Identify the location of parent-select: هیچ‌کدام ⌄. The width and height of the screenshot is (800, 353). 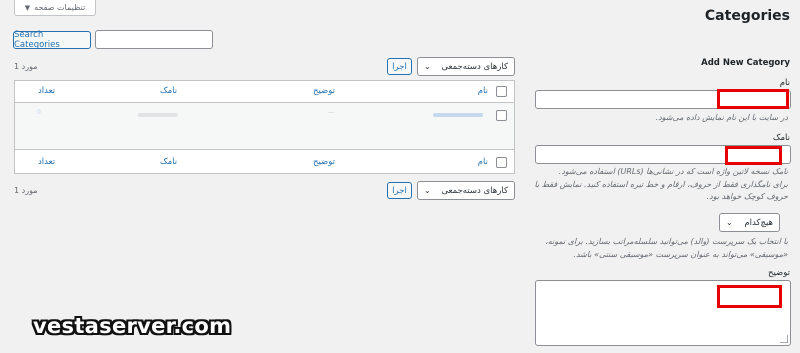
(749, 222).